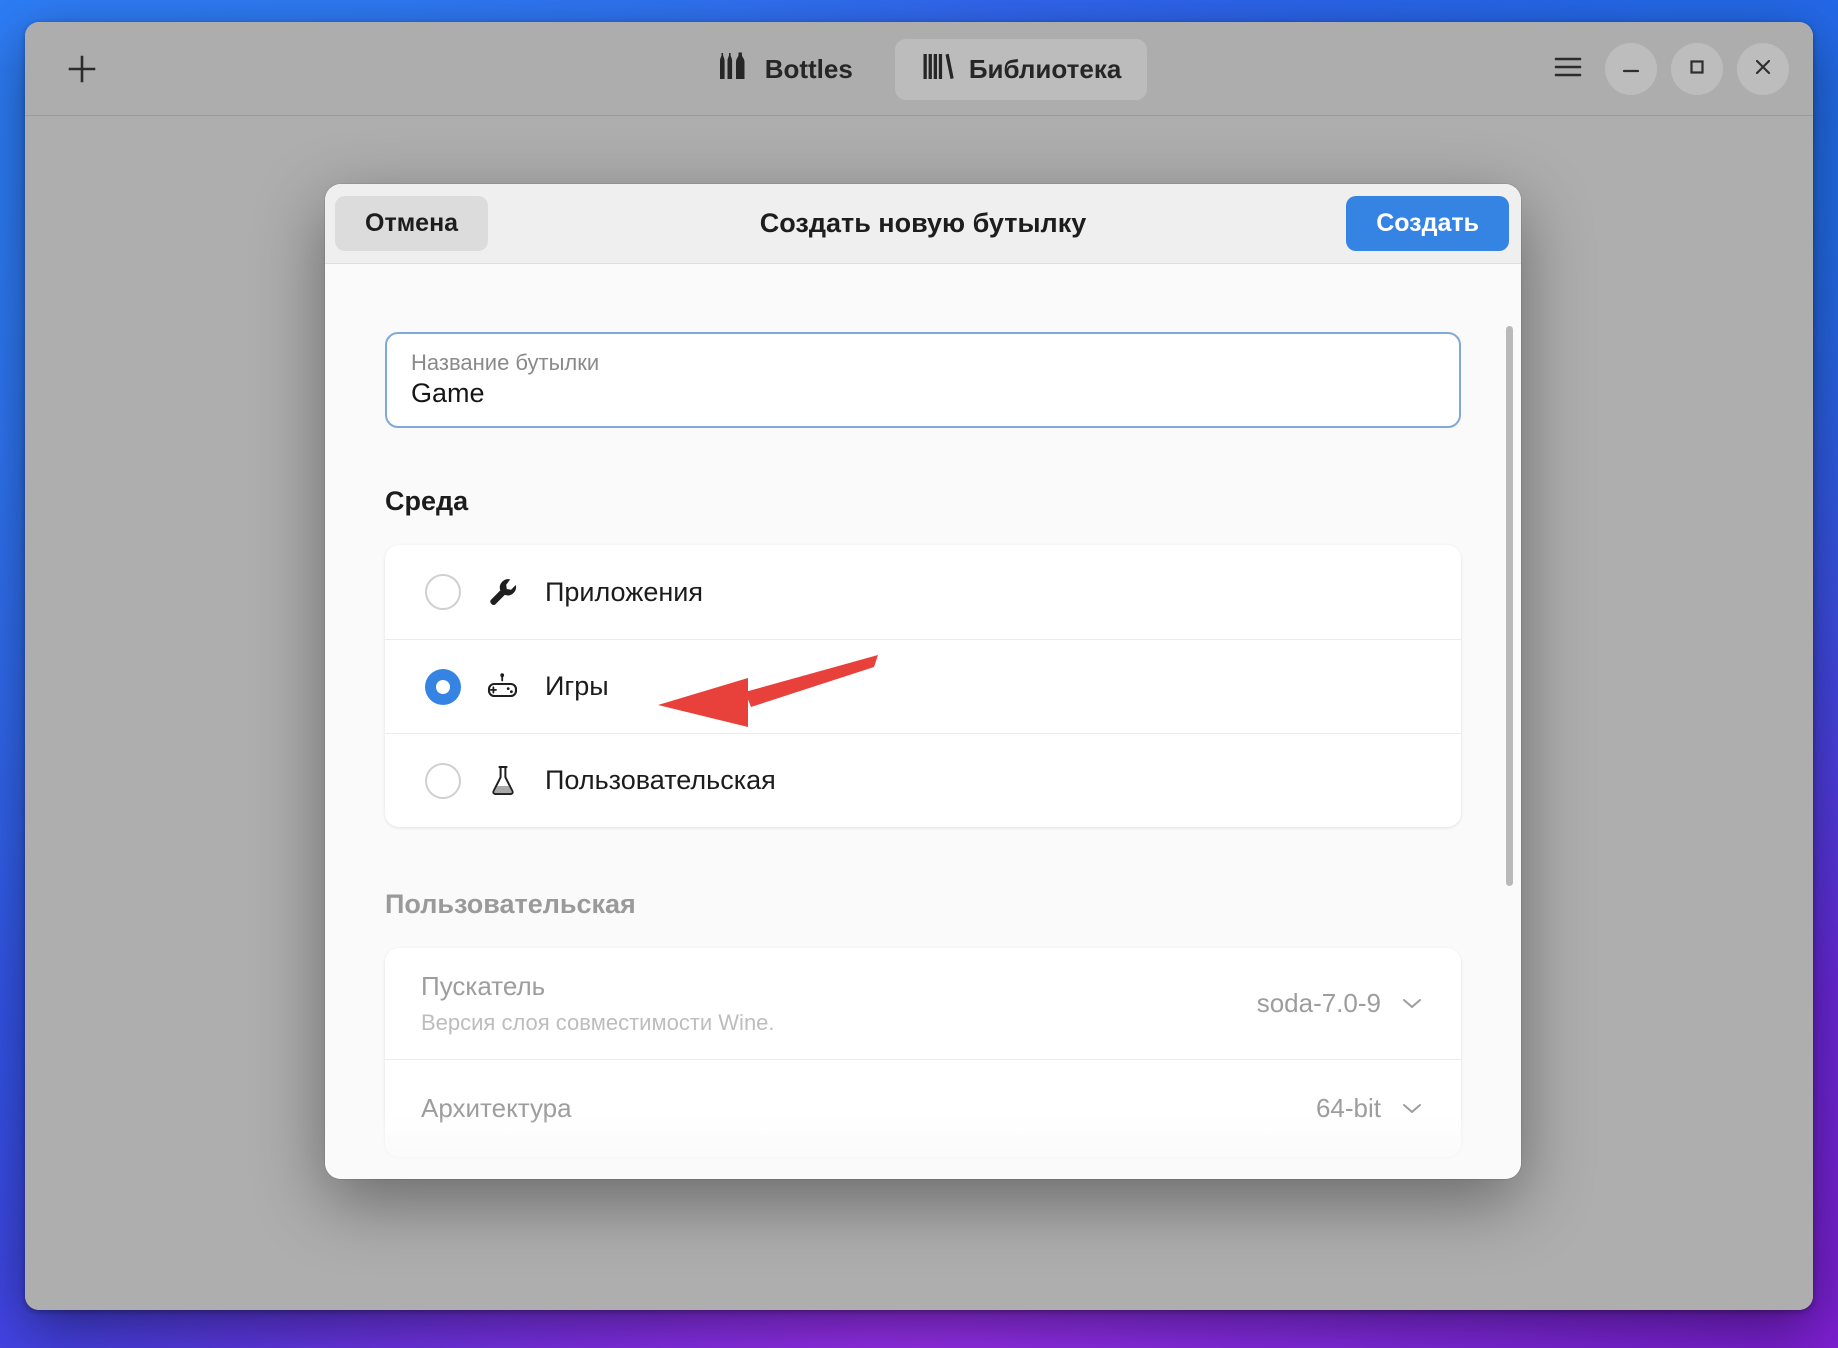 The image size is (1838, 1348). I want to click on wrench-icon, so click(503, 592).